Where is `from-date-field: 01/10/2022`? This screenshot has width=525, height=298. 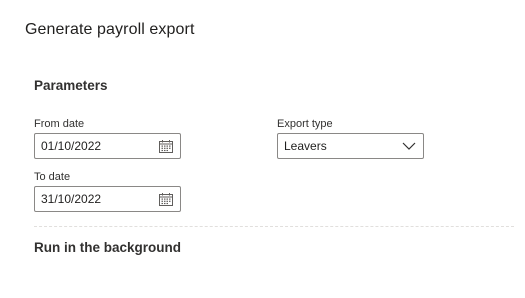 from-date-field: 01/10/2022 is located at coordinates (107, 146).